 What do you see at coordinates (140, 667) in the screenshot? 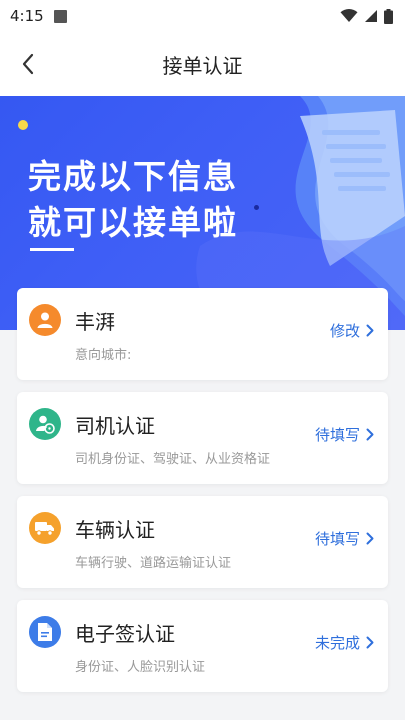
I see `esignature-certification-desc: 身份证、人脸识别认证` at bounding box center [140, 667].